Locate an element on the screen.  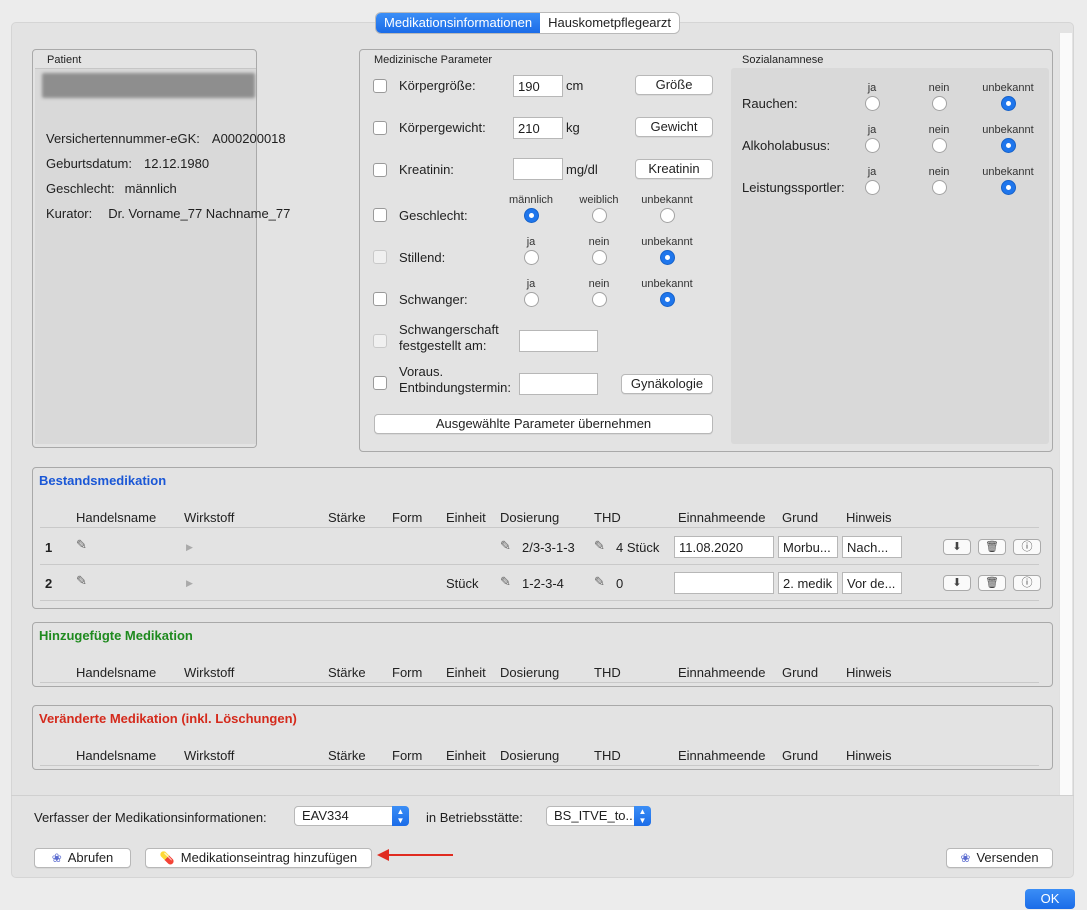
ok-button: OK is located at coordinates (1050, 899).